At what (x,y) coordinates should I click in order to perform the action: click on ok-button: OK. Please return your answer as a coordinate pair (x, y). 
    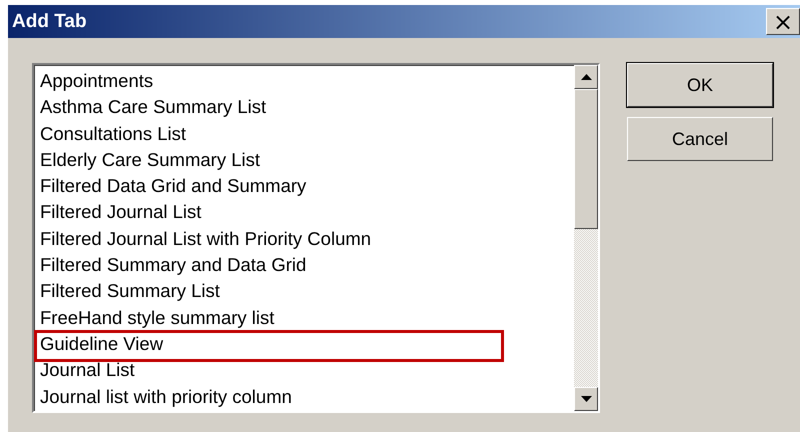
    Looking at the image, I should click on (700, 85).